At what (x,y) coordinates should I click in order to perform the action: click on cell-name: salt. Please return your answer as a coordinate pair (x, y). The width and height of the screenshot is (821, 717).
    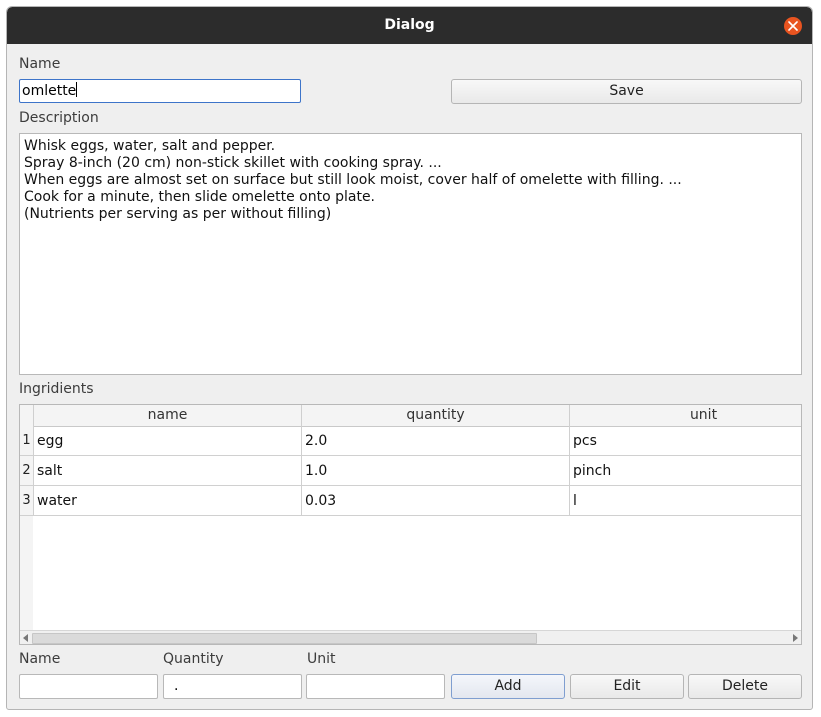
    Looking at the image, I should click on (167, 471).